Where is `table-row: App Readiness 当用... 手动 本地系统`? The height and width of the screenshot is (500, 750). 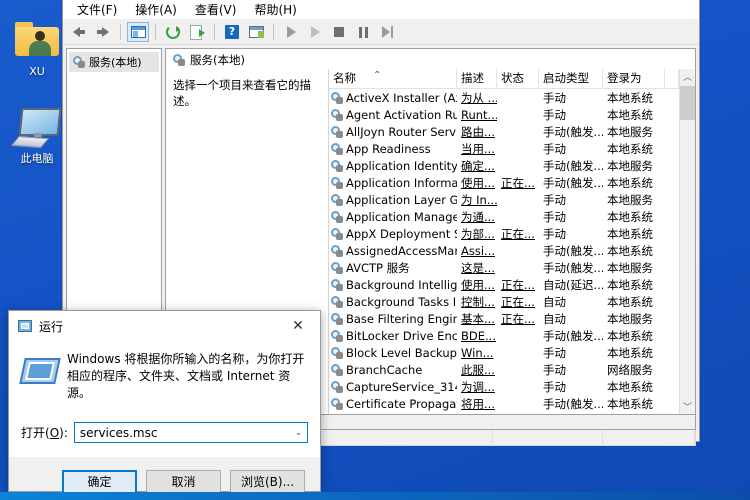
table-row: App Readiness 当用... 手动 本地系统 is located at coordinates (504, 148).